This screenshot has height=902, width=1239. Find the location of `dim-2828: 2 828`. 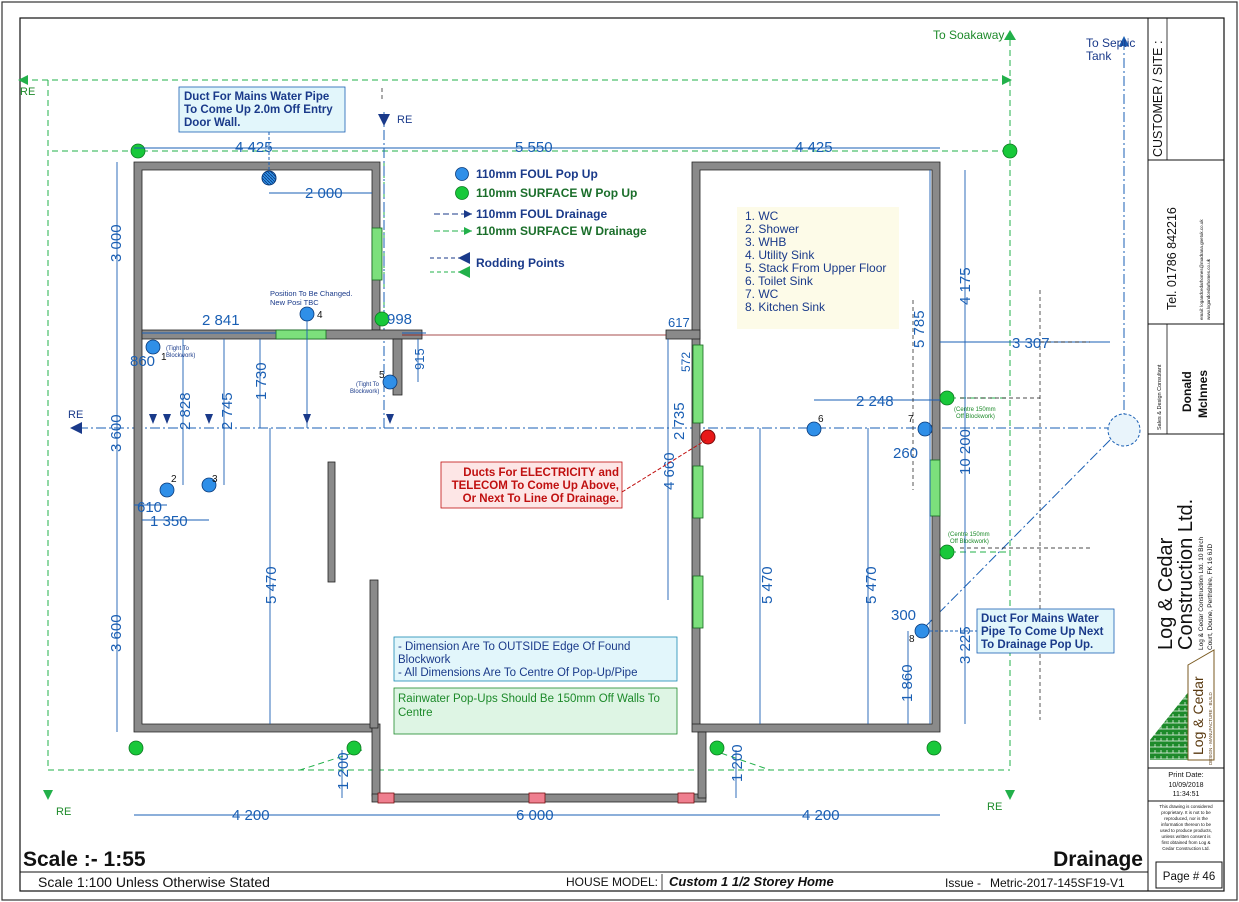

dim-2828: 2 828 is located at coordinates (185, 411).